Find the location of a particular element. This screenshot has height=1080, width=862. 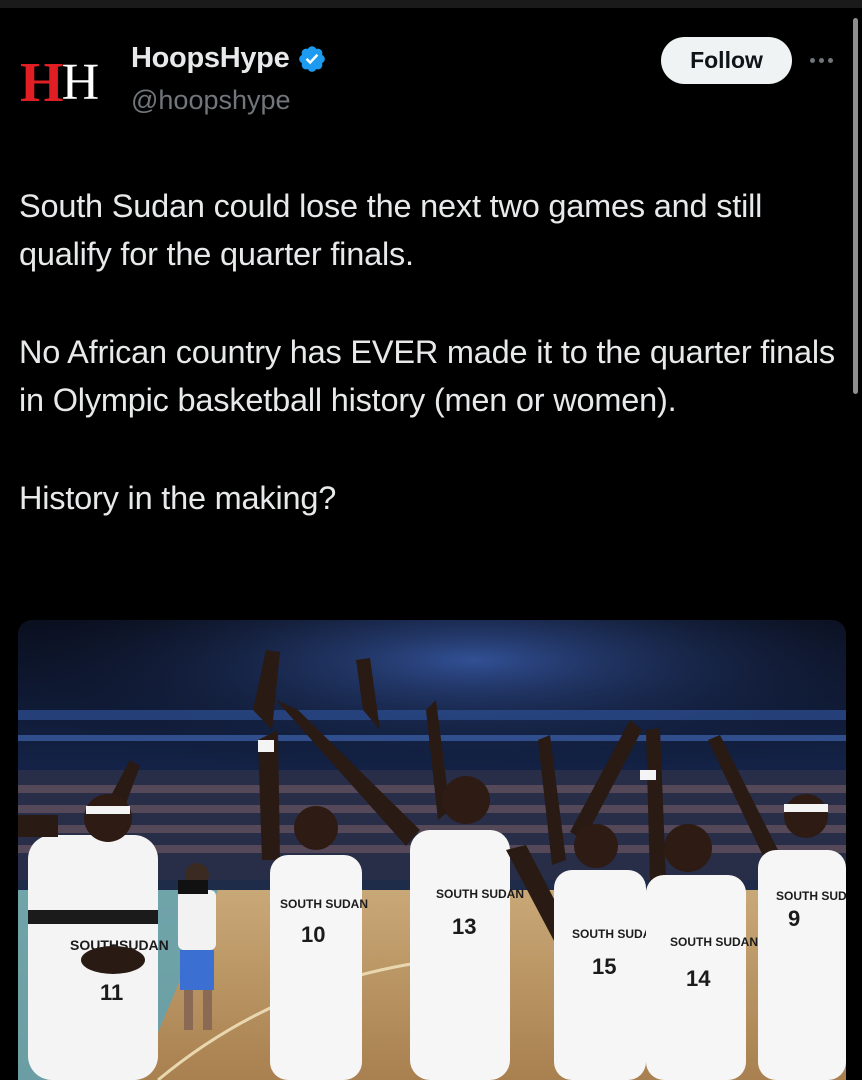

author-name-row: HoopsHype is located at coordinates (229, 58).